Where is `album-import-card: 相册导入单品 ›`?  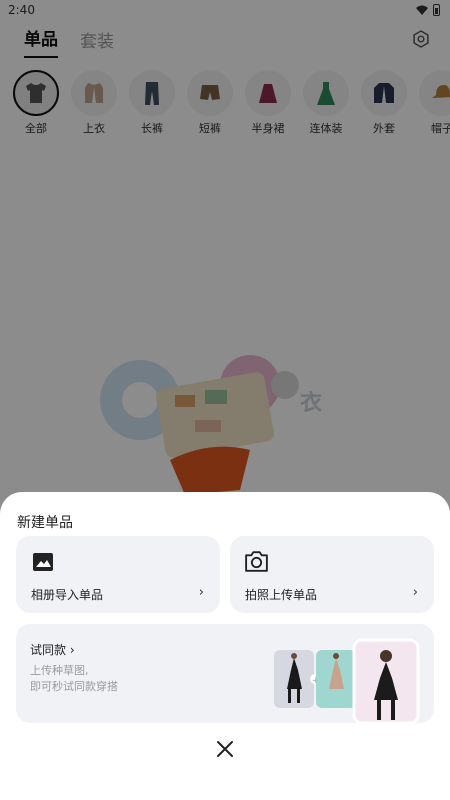
album-import-card: 相册导入单品 › is located at coordinates (118, 574).